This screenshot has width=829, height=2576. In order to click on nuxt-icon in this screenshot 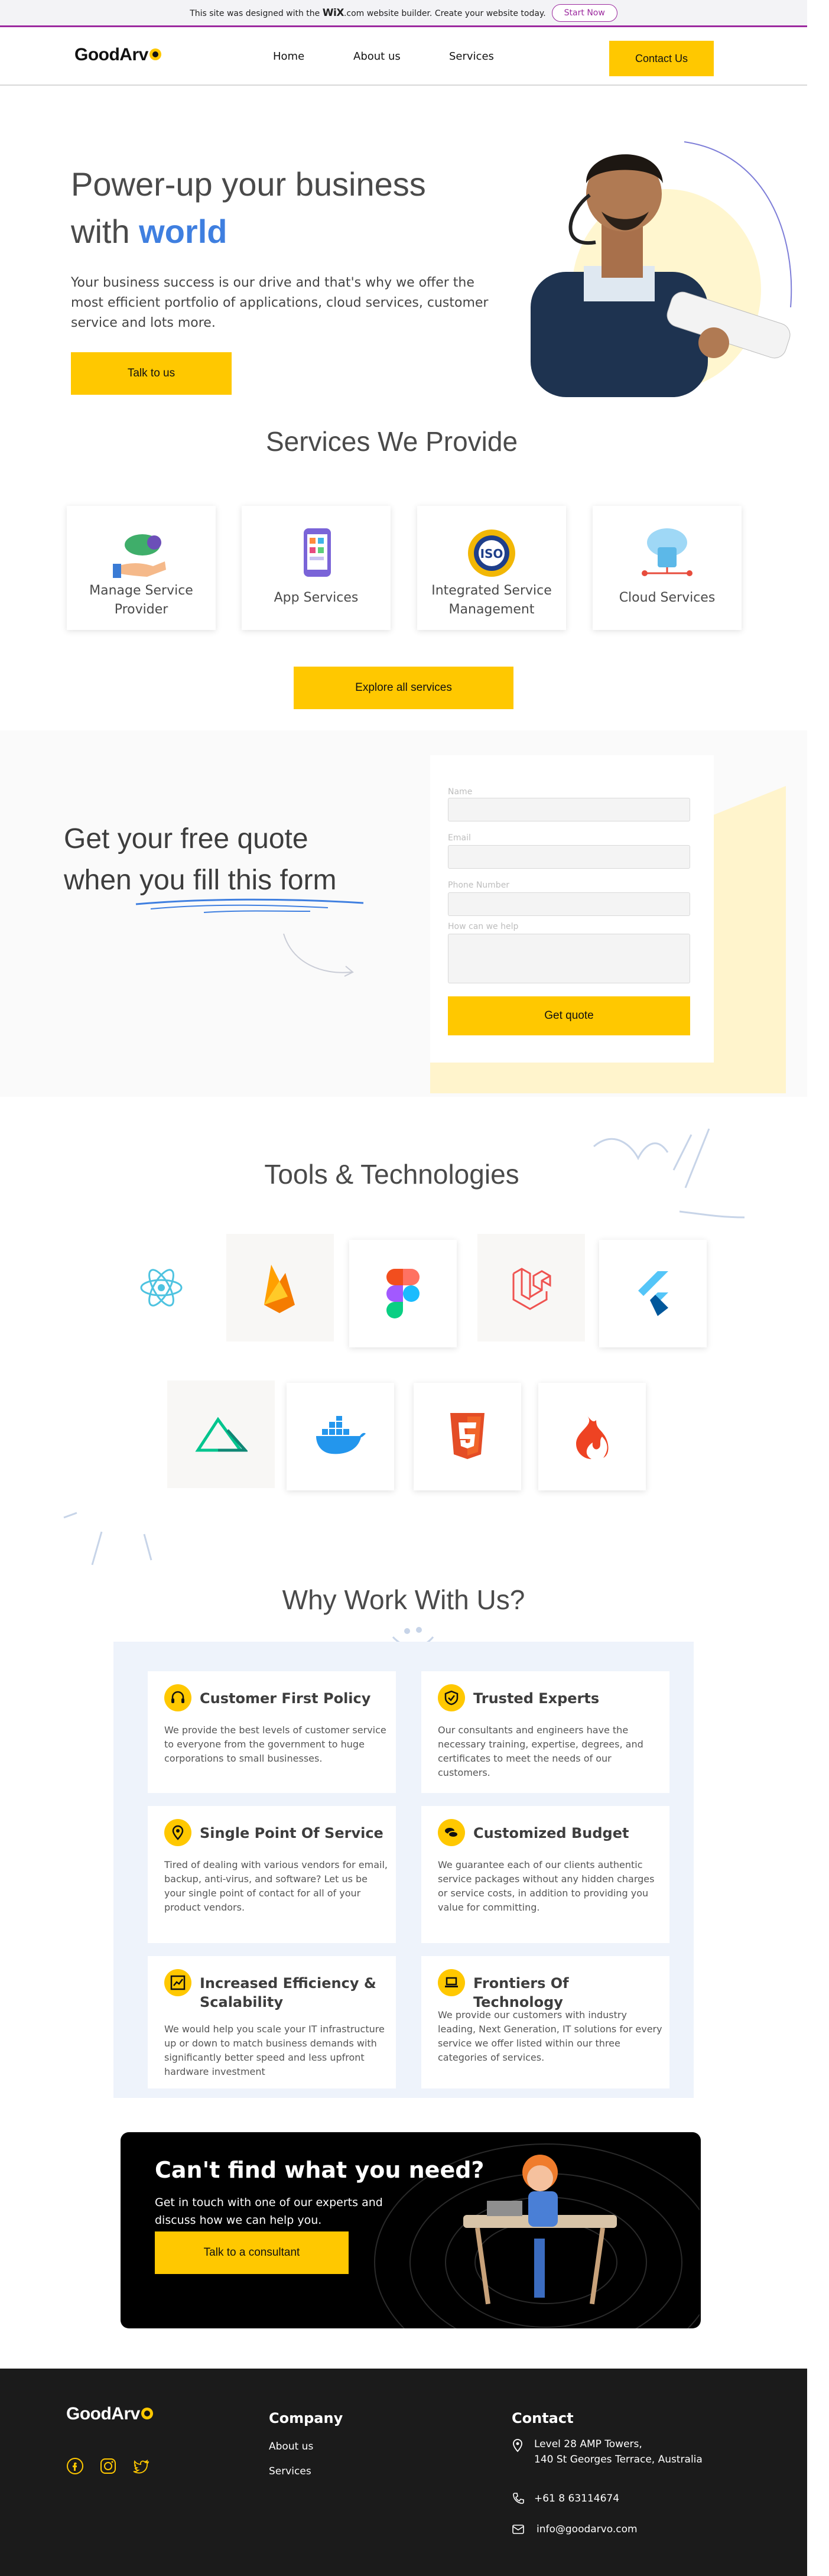, I will do `click(222, 1434)`.